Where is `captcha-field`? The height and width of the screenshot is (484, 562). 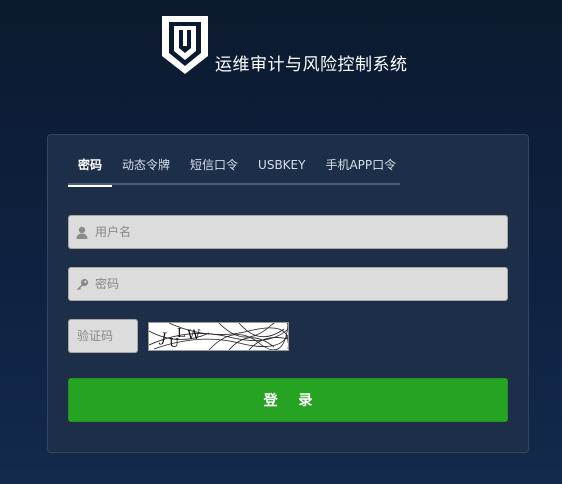 captcha-field is located at coordinates (103, 336).